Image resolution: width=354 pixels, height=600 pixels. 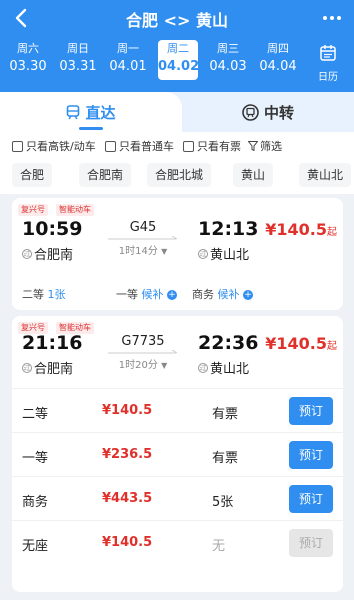 I want to click on price-value: ¥140.5, so click(x=296, y=229).